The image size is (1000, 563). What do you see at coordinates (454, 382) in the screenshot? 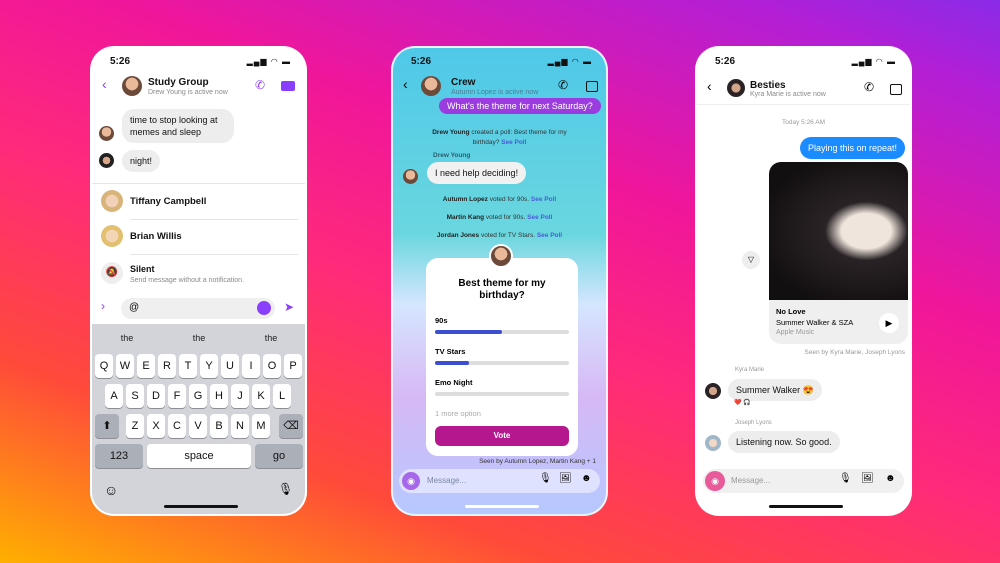
I see `poll-option-label: Emo Night` at bounding box center [454, 382].